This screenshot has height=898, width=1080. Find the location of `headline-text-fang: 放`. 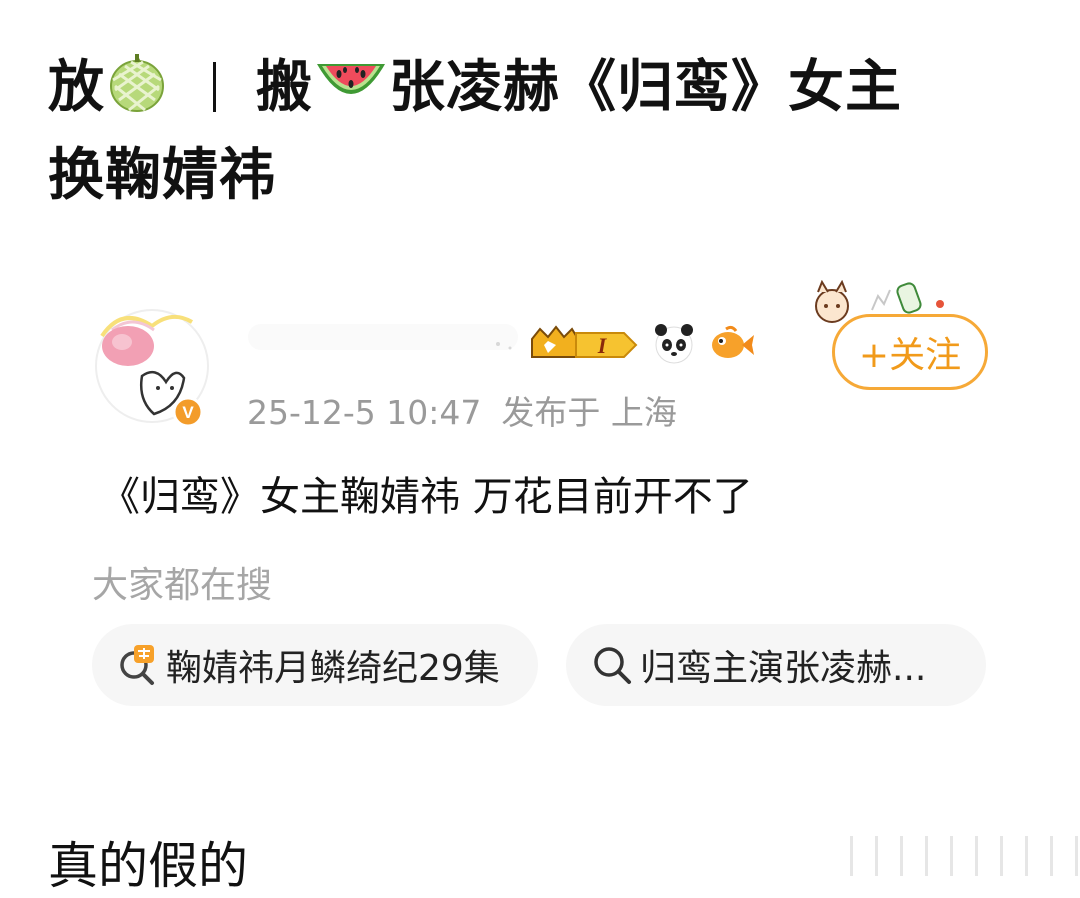

headline-text-fang: 放 is located at coordinates (76, 87).